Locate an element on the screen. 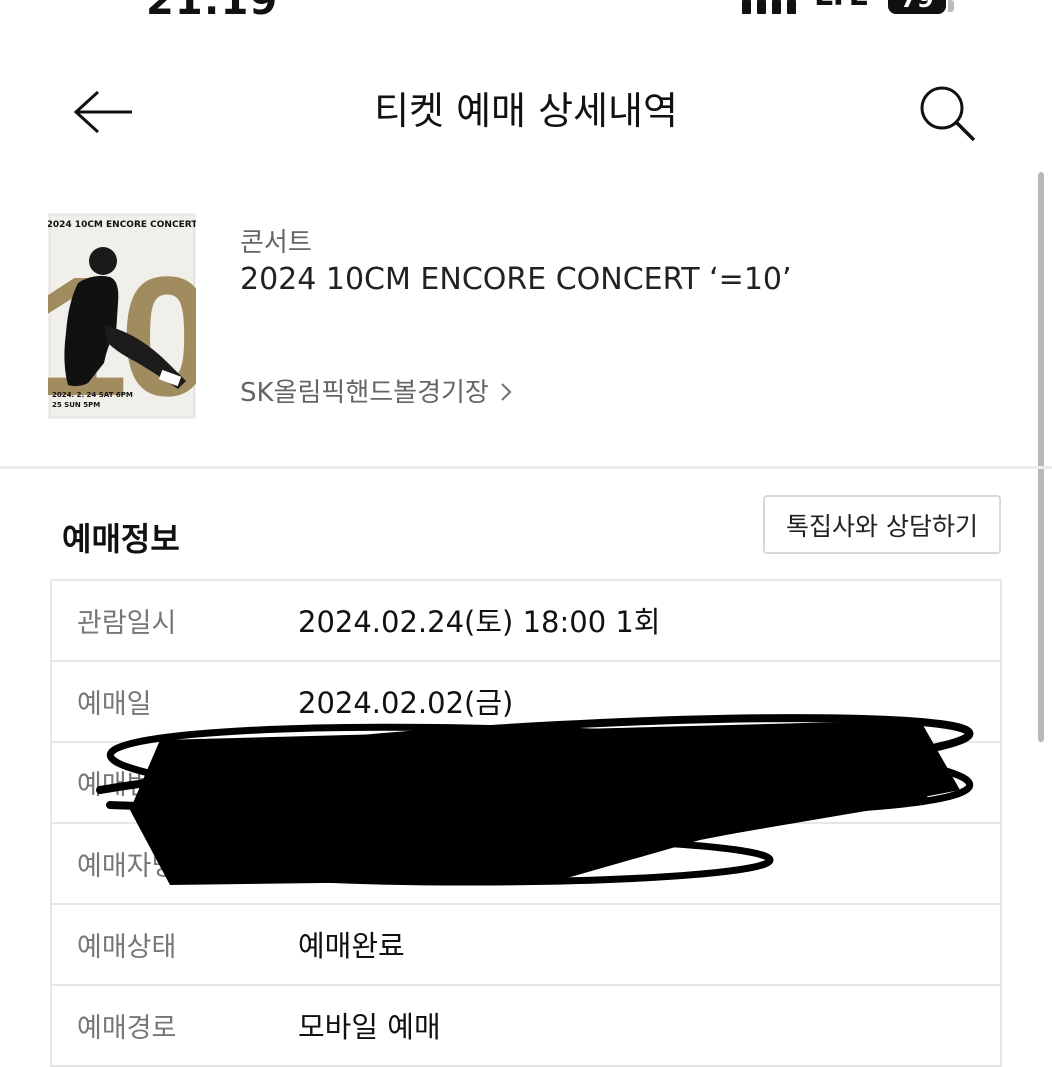 The height and width of the screenshot is (1067, 1052). consult-button: 톡집사와 상담하기 is located at coordinates (882, 524).